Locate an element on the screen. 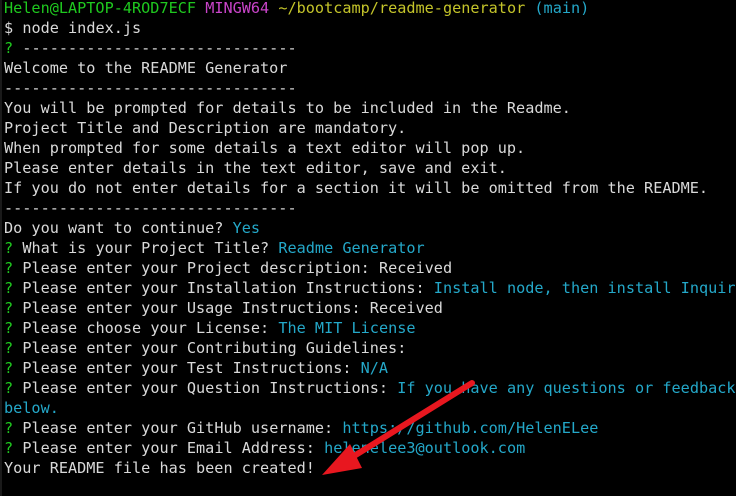 The height and width of the screenshot is (496, 736). wrap-continuation: below. is located at coordinates (31, 408).